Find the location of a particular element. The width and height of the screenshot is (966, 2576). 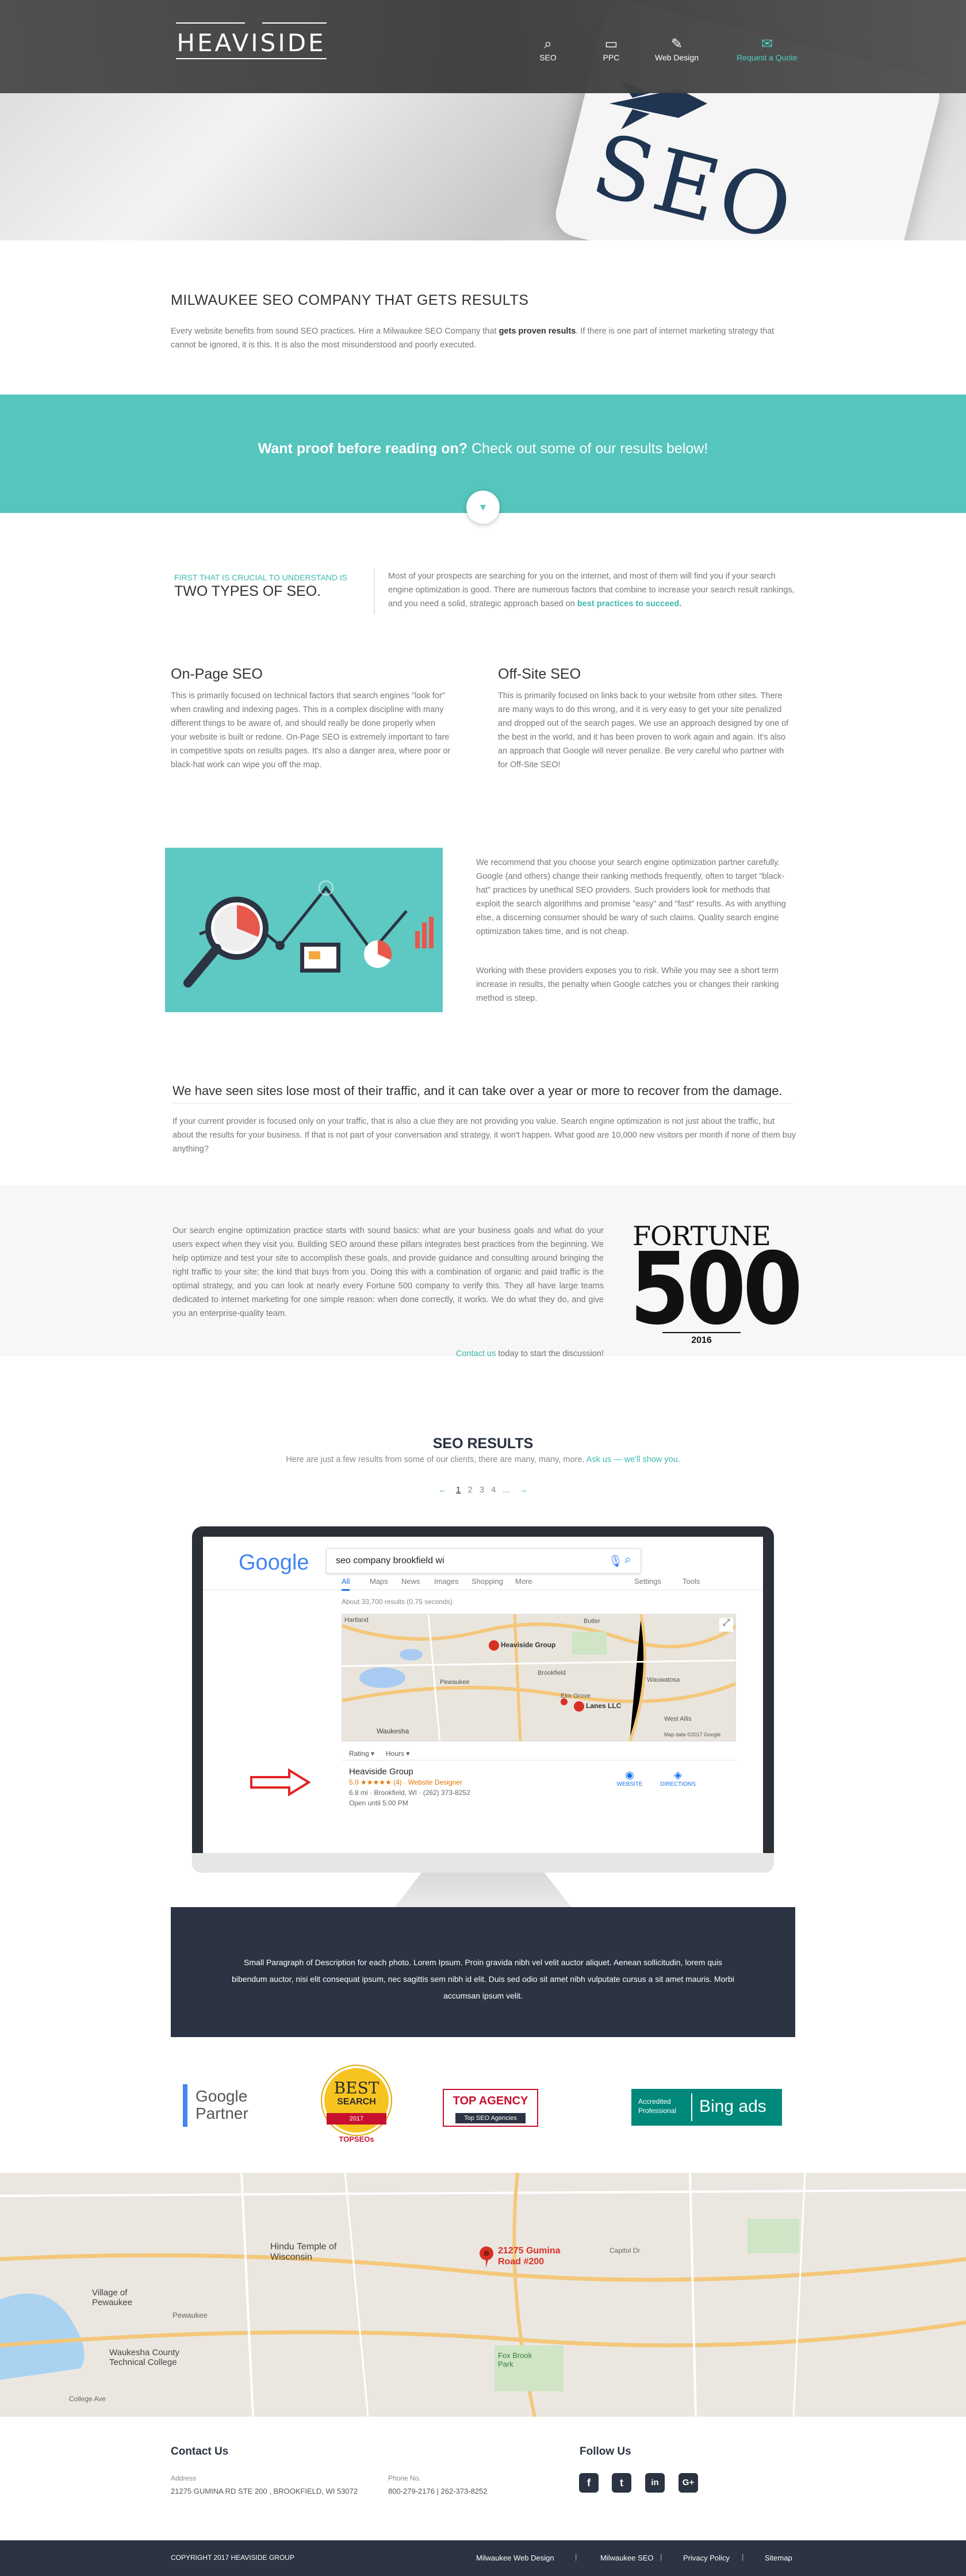

nav-request-quote: ✉ Request a Quote is located at coordinates (767, 53).